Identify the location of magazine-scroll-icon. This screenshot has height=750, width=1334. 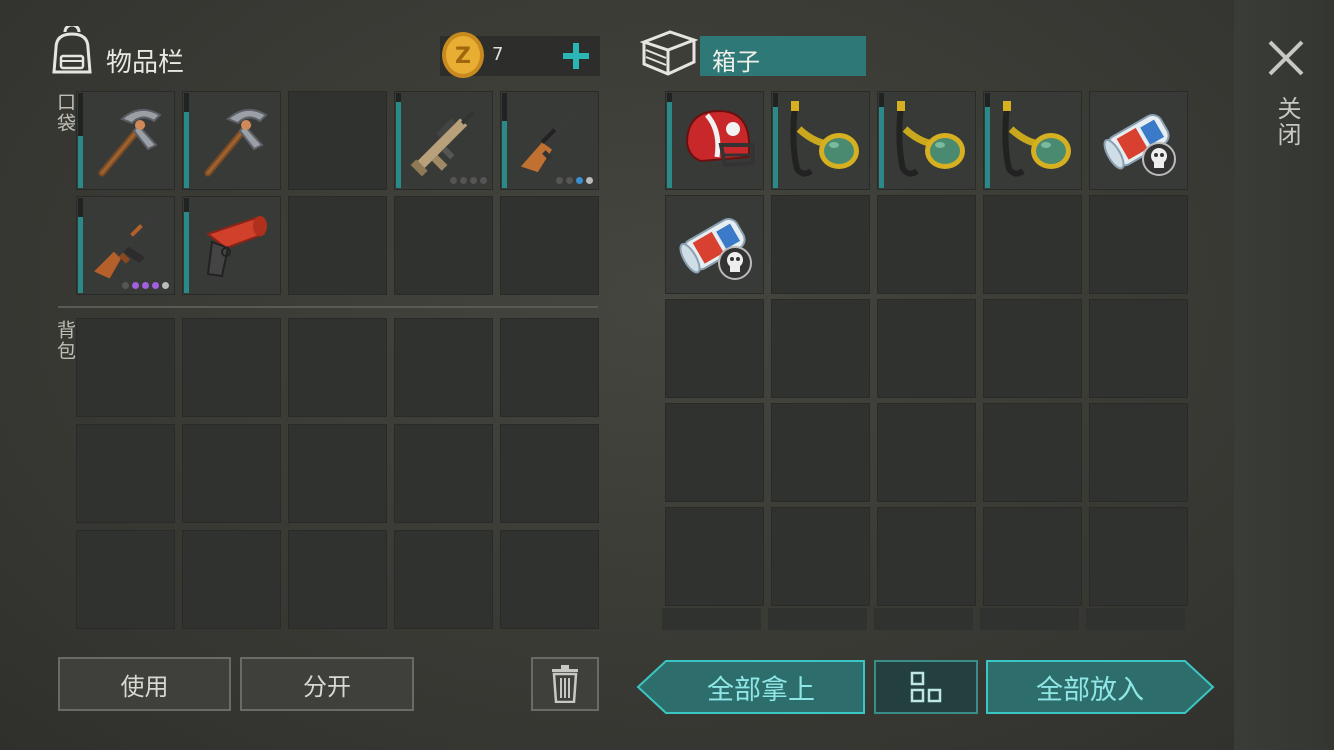
(1141, 141).